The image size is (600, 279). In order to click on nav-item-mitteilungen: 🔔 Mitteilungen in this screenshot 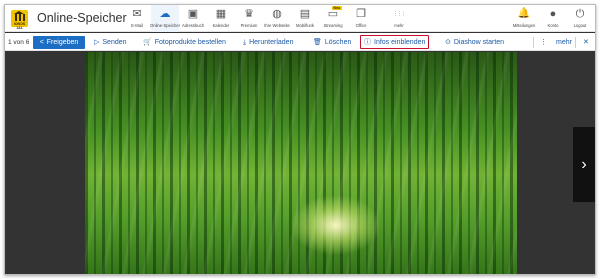, I will do `click(524, 18)`.